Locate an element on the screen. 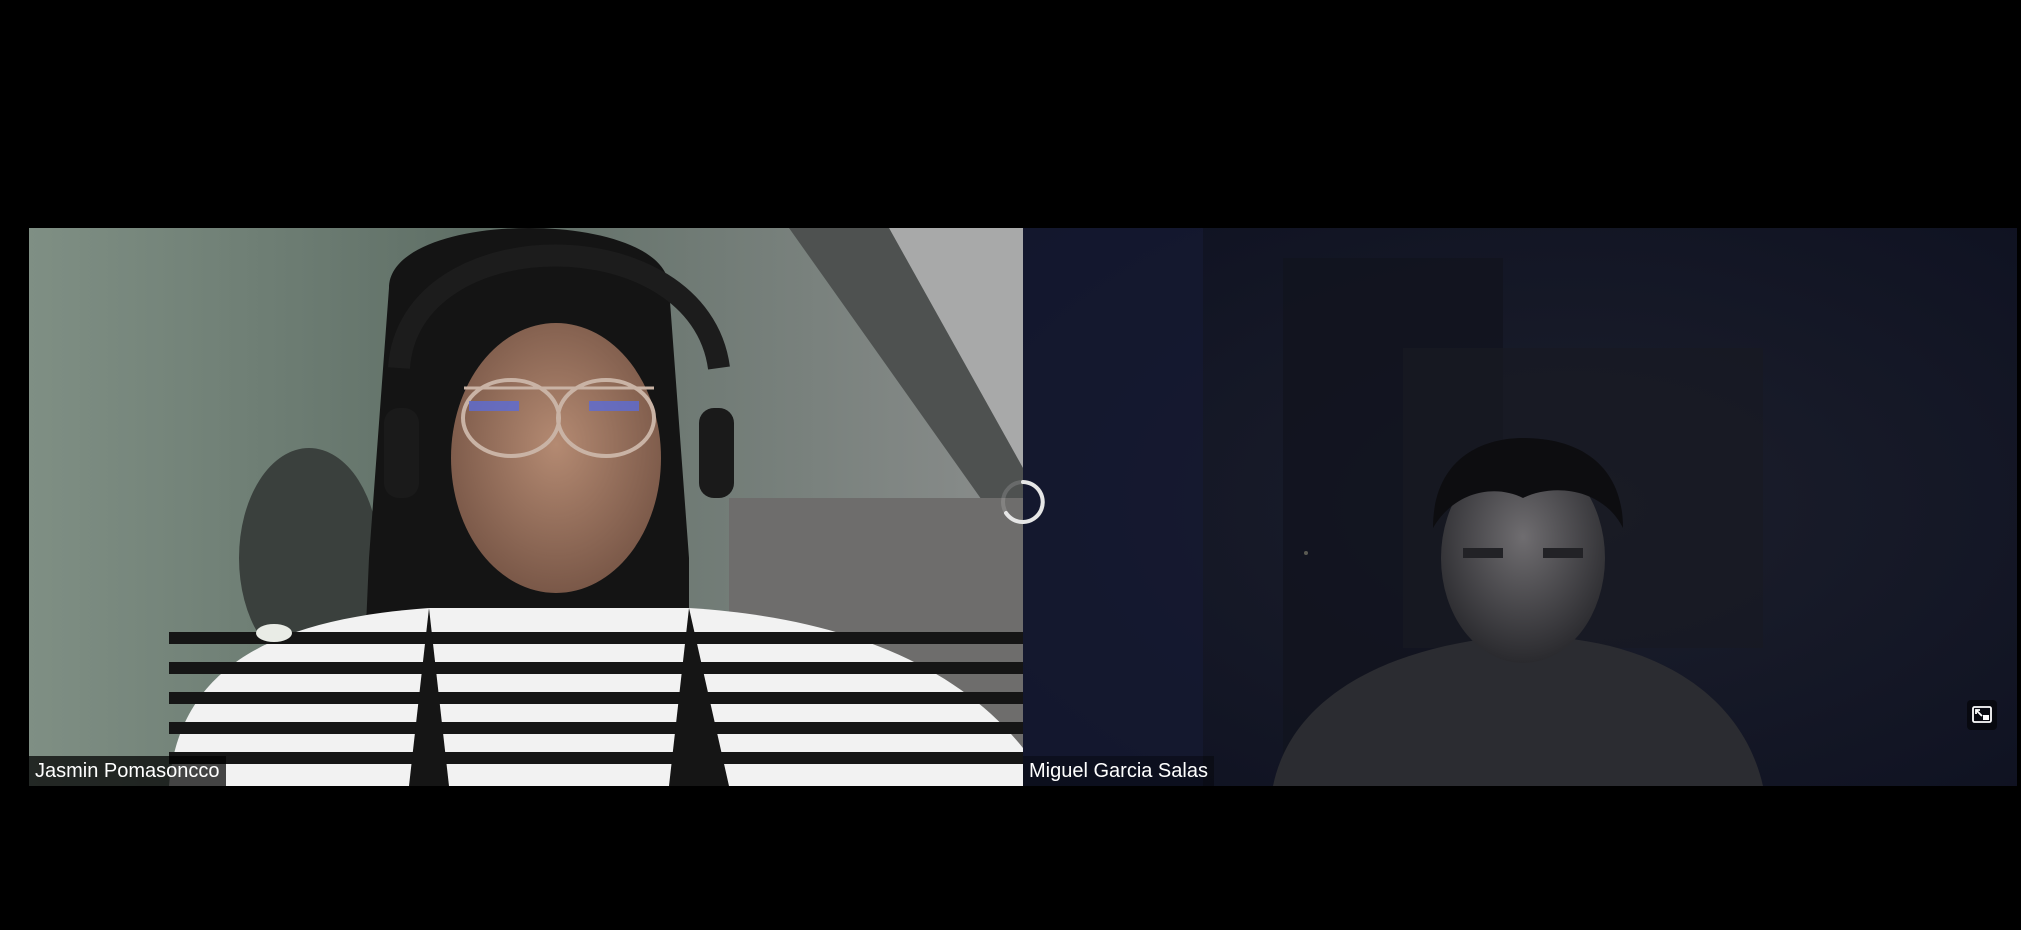 This screenshot has width=2021, height=930. picture-in-picture-icon is located at coordinates (1982, 714).